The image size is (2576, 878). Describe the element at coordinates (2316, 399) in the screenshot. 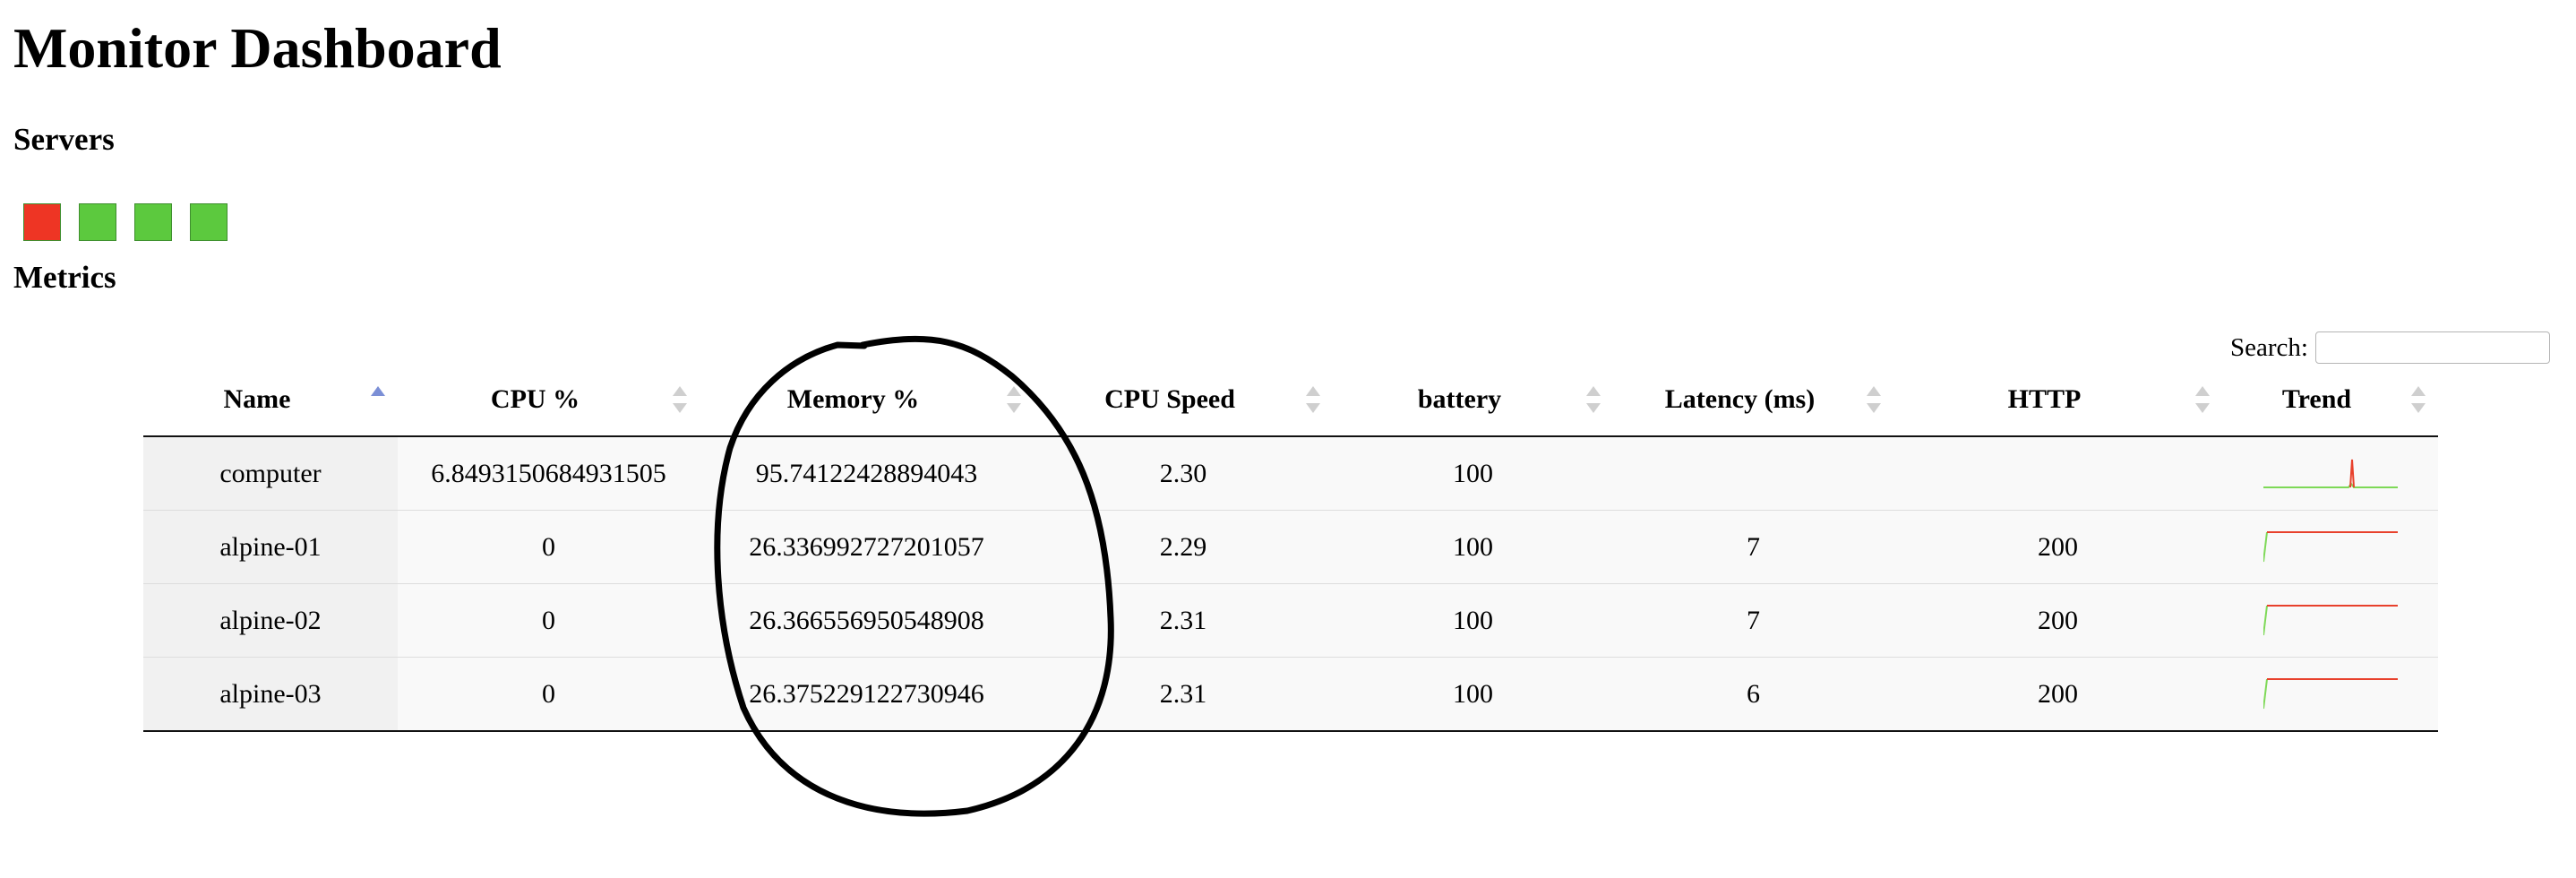

I see `column-header-label: Trend` at that location.